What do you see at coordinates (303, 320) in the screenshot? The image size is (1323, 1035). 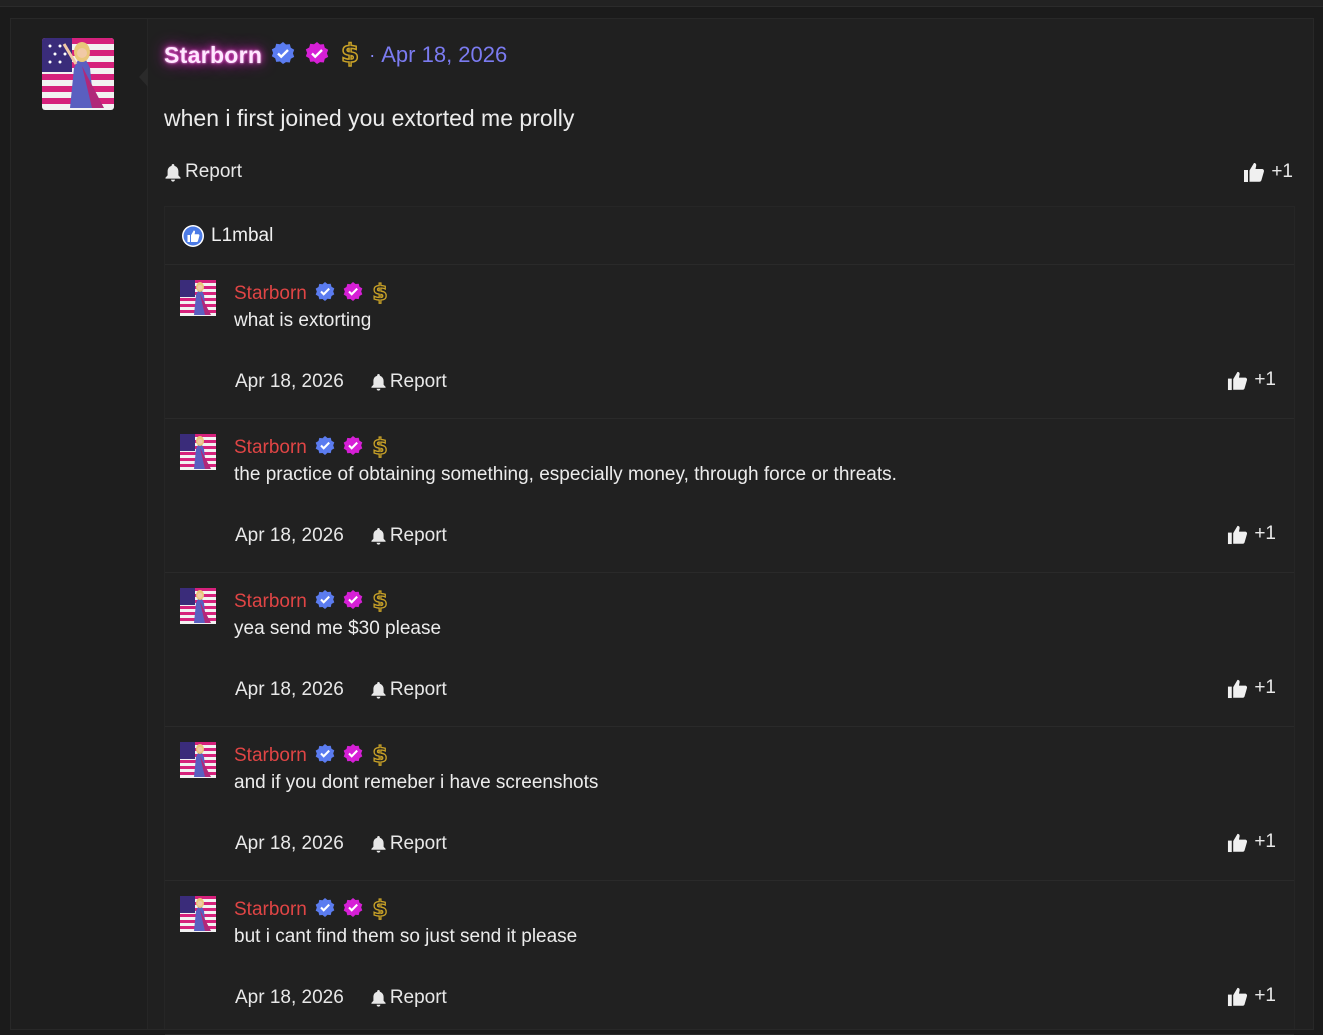 I see `comment-text: what is extorting` at bounding box center [303, 320].